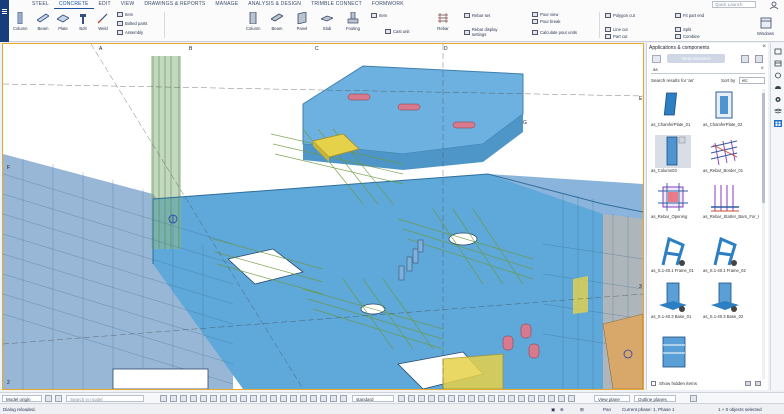  What do you see at coordinates (546, 21) in the screenshot?
I see `pour-break-button: Pour break` at bounding box center [546, 21].